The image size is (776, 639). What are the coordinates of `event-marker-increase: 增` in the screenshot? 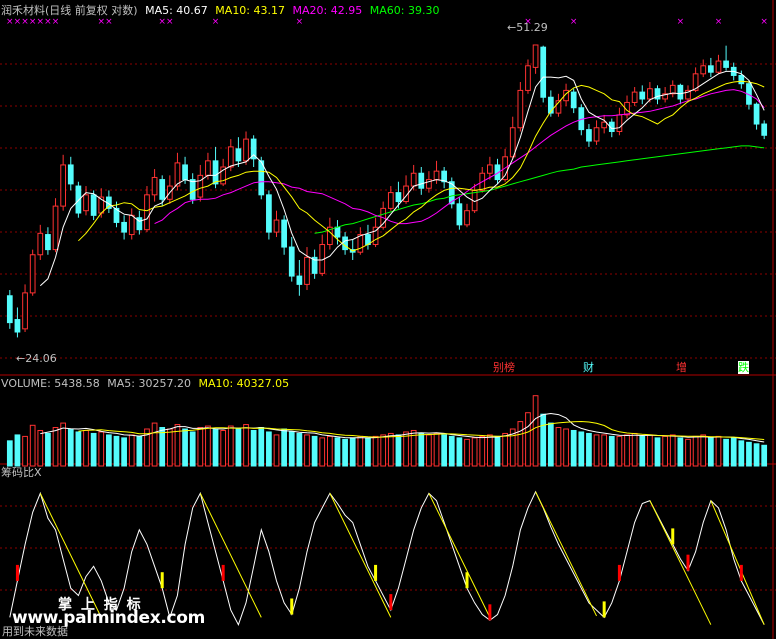 It's located at (681, 367).